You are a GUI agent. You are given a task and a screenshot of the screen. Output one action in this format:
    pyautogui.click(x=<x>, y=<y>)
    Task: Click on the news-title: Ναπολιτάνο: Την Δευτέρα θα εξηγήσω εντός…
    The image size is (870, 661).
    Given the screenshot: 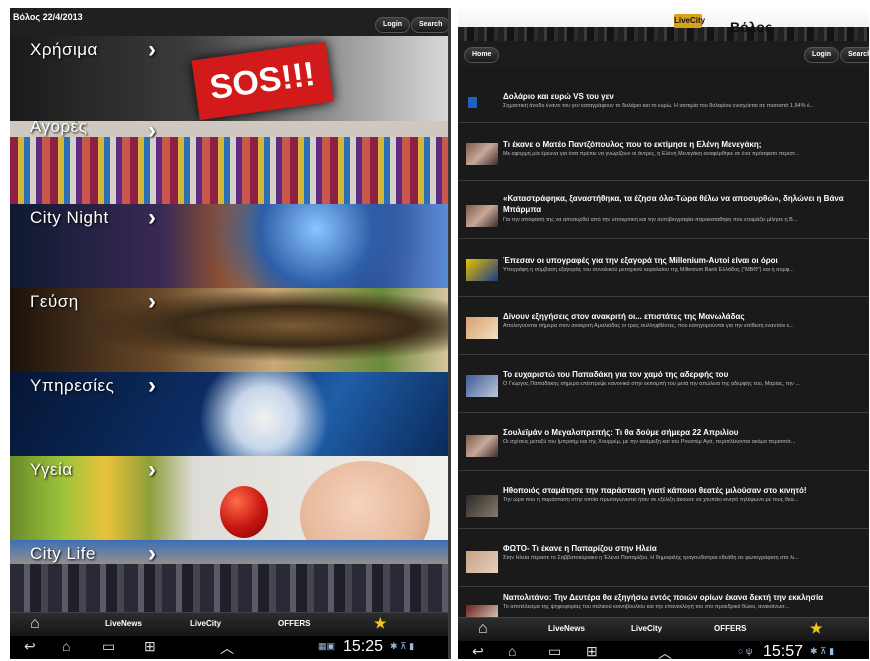 What is the action you would take?
    pyautogui.click(x=663, y=597)
    